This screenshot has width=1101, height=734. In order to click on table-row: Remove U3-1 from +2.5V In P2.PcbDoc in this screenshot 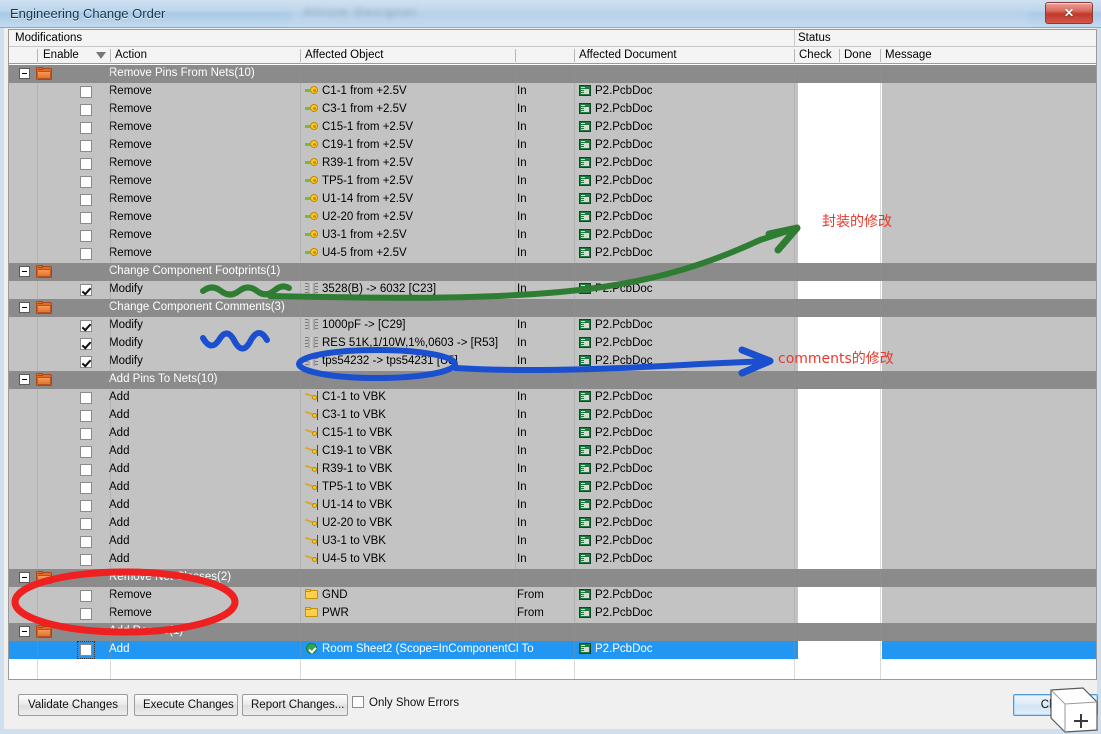, I will do `click(552, 236)`.